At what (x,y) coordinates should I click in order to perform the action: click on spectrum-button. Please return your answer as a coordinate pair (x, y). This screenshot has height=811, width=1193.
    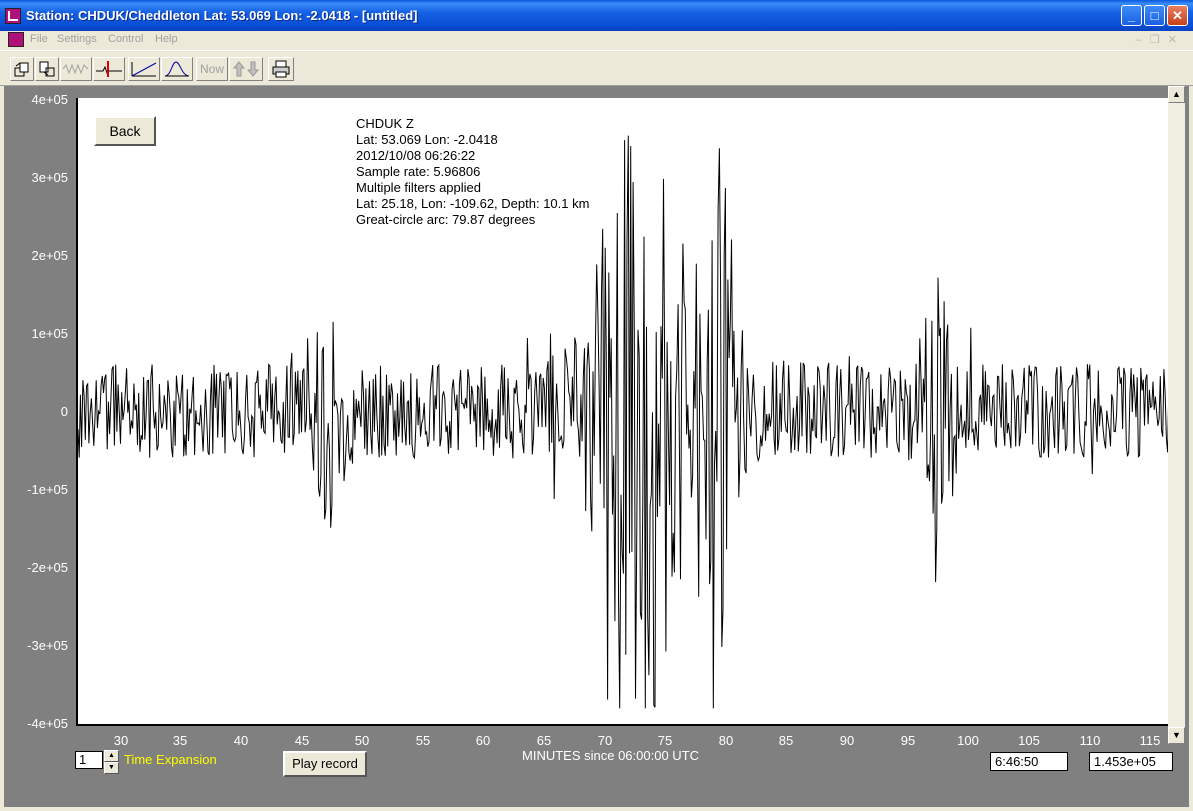
    Looking at the image, I should click on (144, 69).